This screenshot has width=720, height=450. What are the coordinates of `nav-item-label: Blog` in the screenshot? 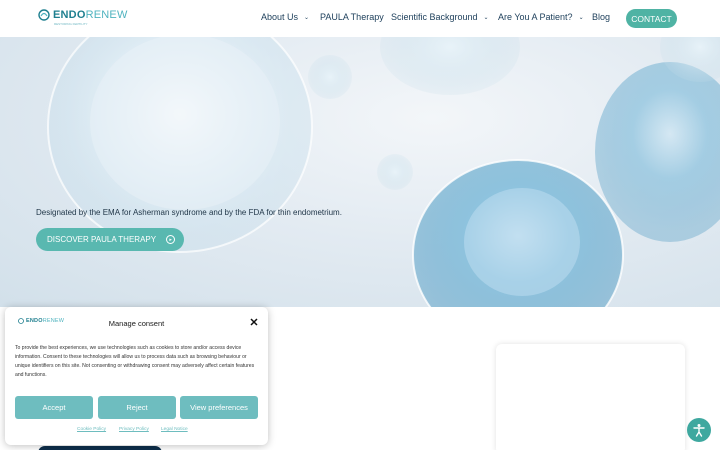 It's located at (601, 17).